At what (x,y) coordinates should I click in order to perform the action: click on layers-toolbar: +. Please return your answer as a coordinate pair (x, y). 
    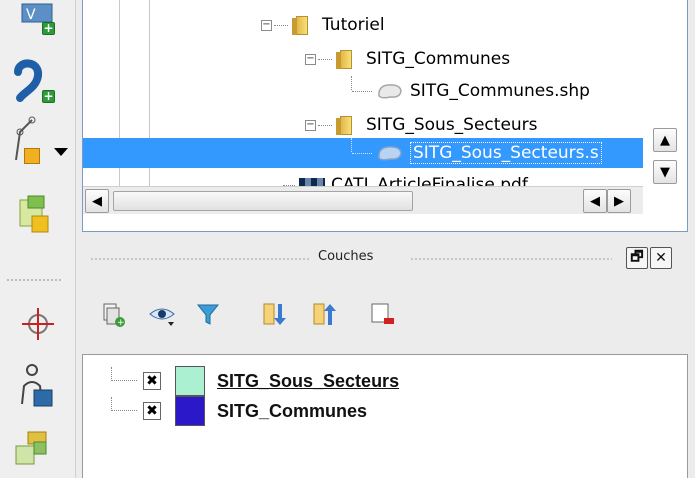
    Looking at the image, I should click on (255, 314).